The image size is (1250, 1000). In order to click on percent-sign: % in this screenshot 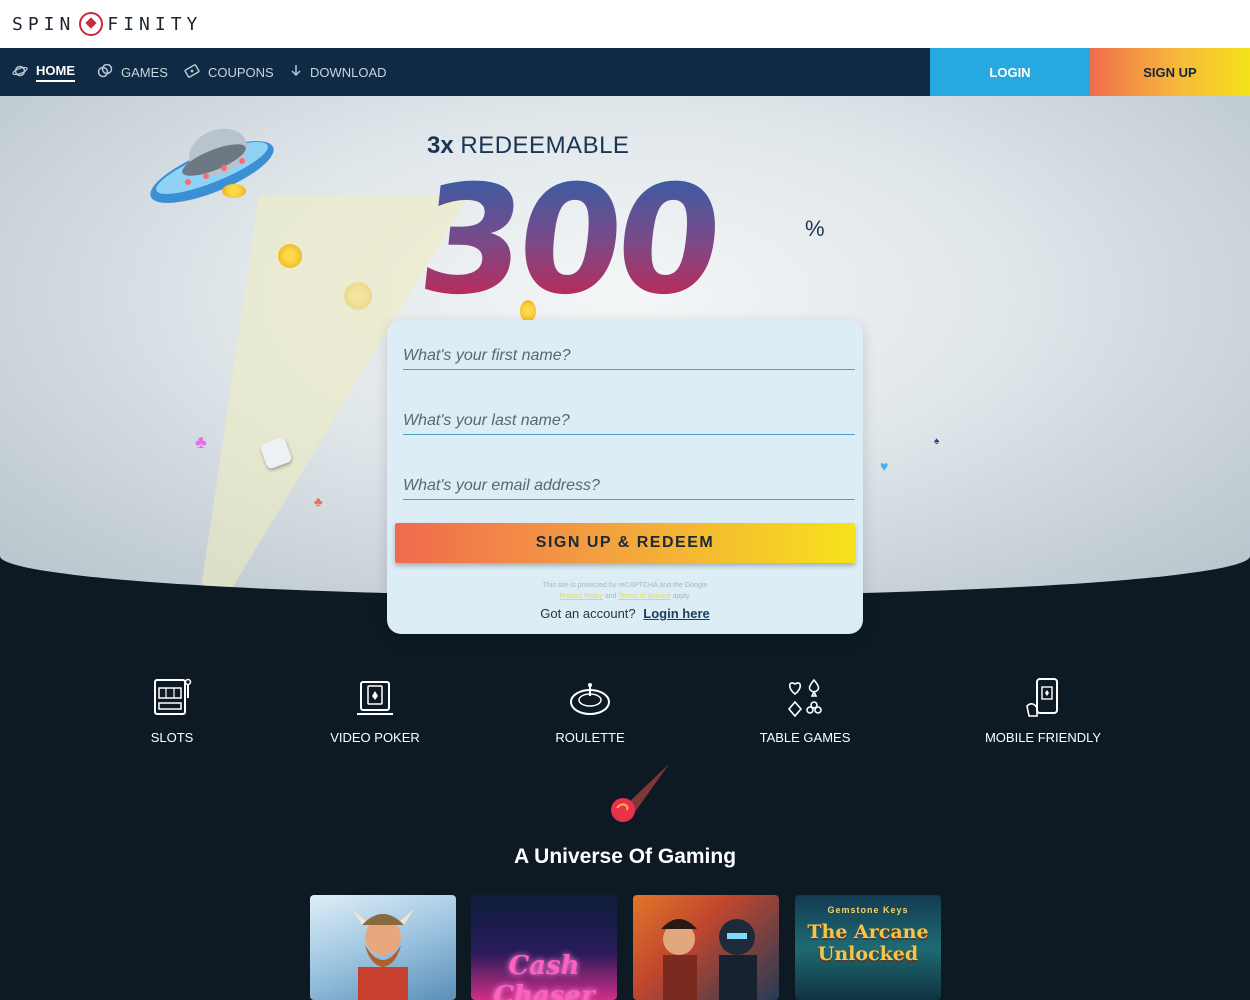, I will do `click(815, 228)`.